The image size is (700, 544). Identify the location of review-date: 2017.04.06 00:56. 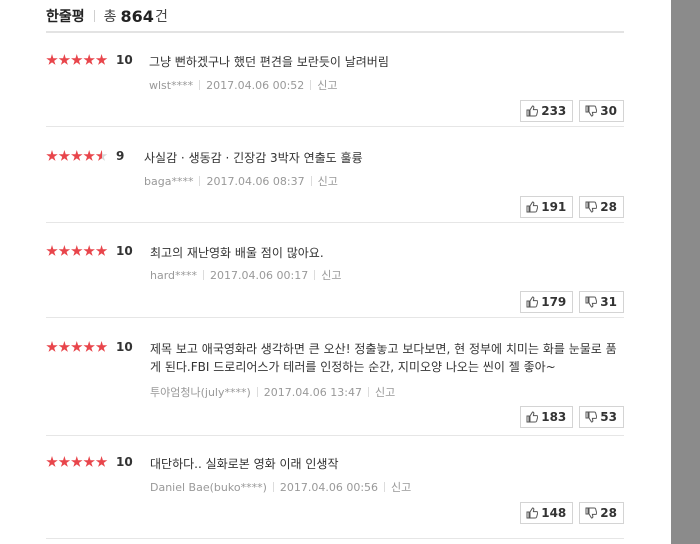
(329, 487).